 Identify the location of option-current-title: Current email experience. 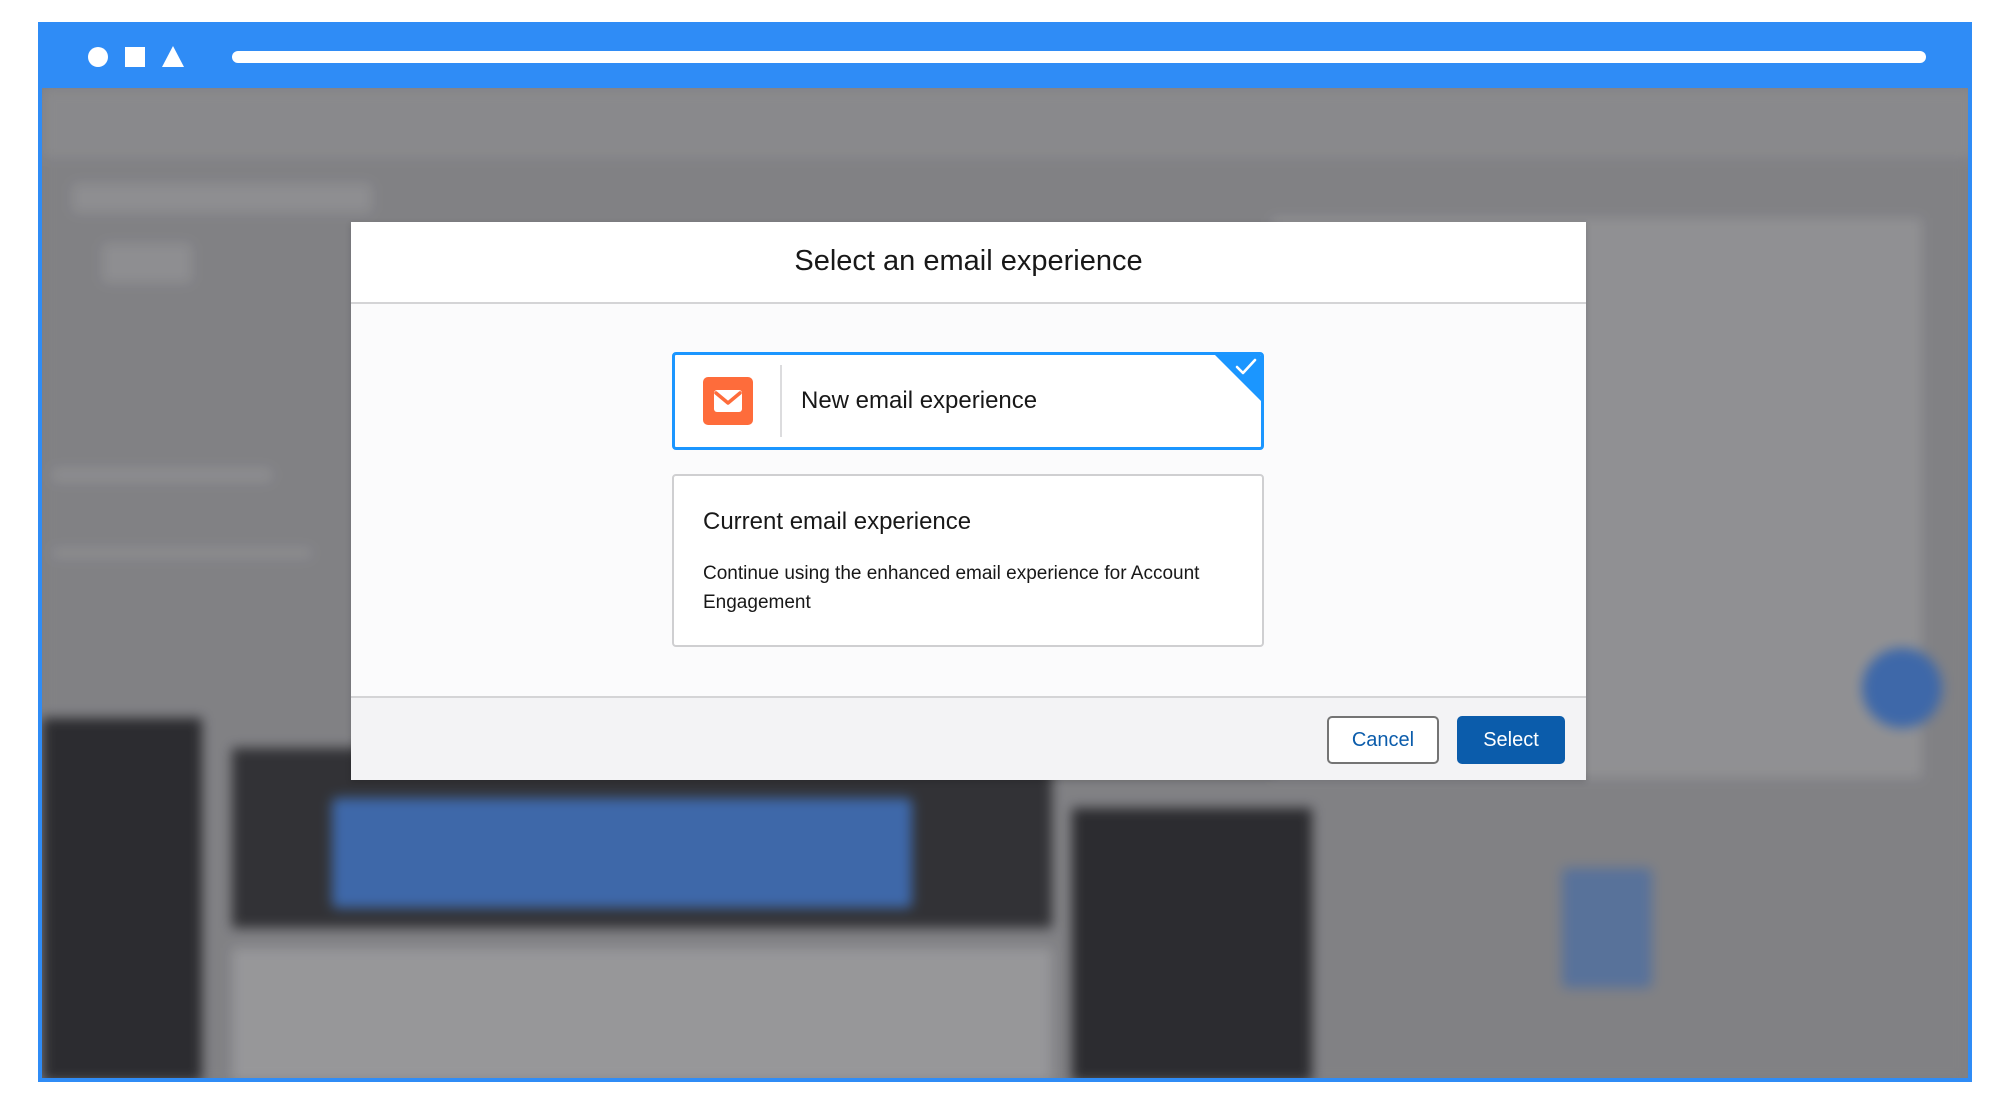
(837, 521).